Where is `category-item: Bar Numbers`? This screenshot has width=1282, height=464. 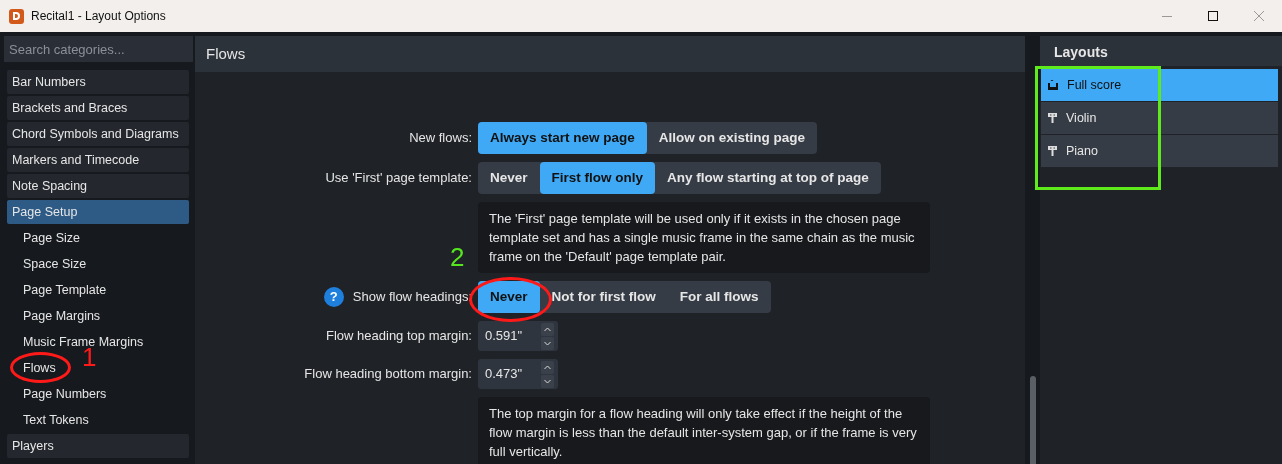 category-item: Bar Numbers is located at coordinates (98, 82).